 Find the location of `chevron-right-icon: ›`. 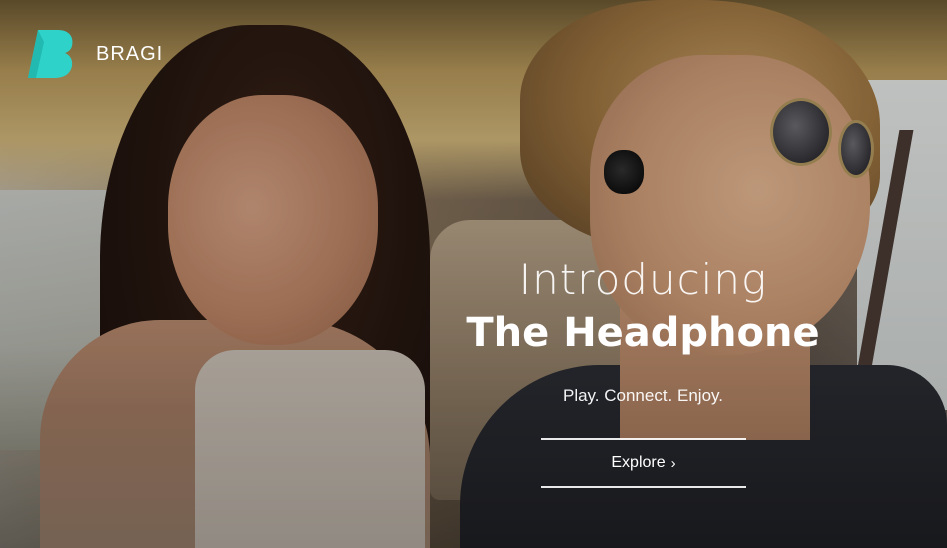

chevron-right-icon: › is located at coordinates (673, 463).